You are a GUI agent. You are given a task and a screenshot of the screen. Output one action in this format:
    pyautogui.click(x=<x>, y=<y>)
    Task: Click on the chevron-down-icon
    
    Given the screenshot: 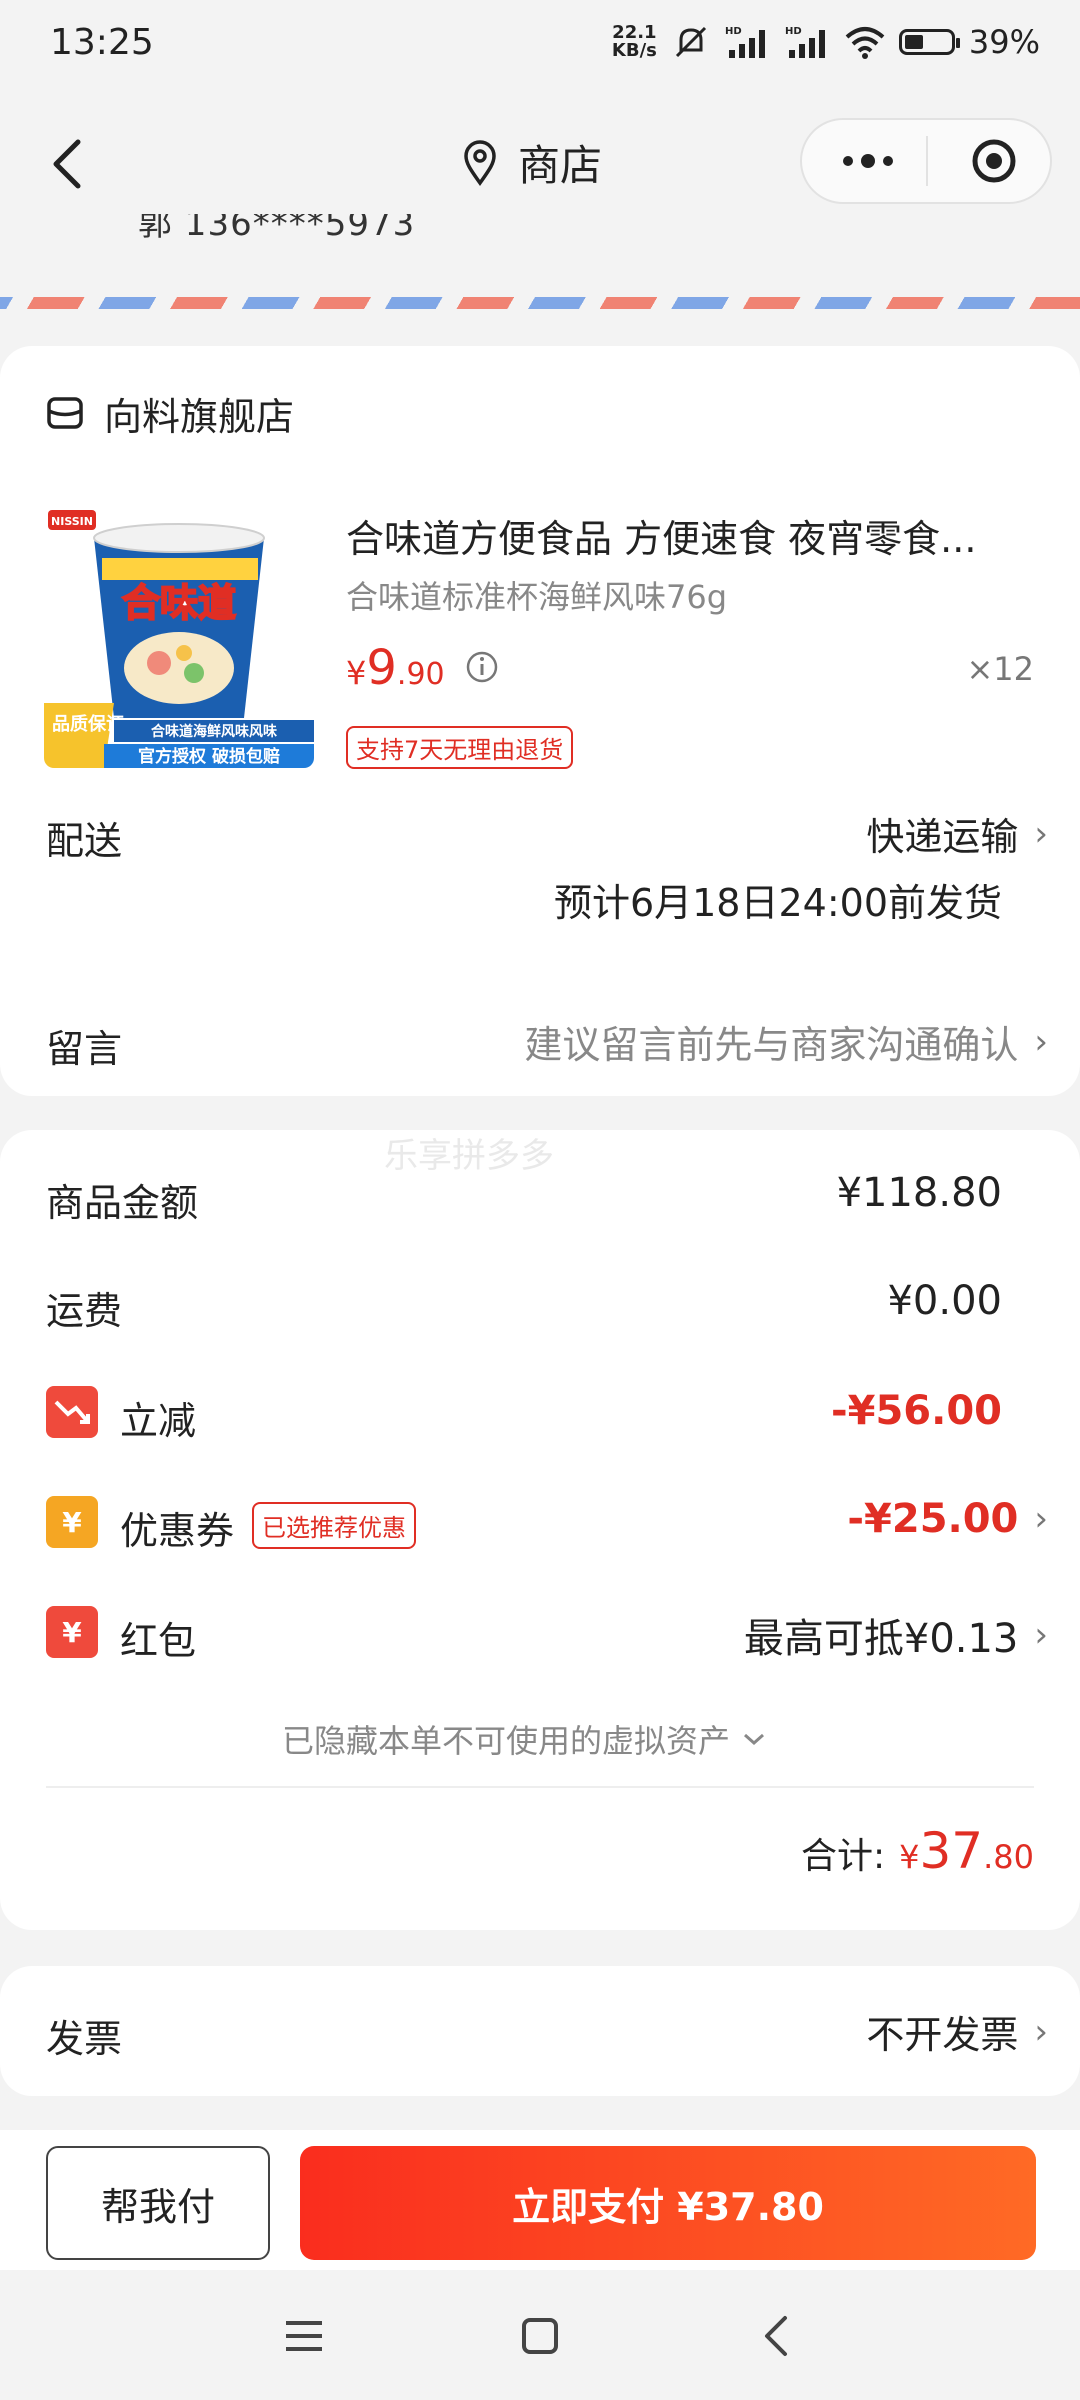 What is the action you would take?
    pyautogui.click(x=754, y=1739)
    